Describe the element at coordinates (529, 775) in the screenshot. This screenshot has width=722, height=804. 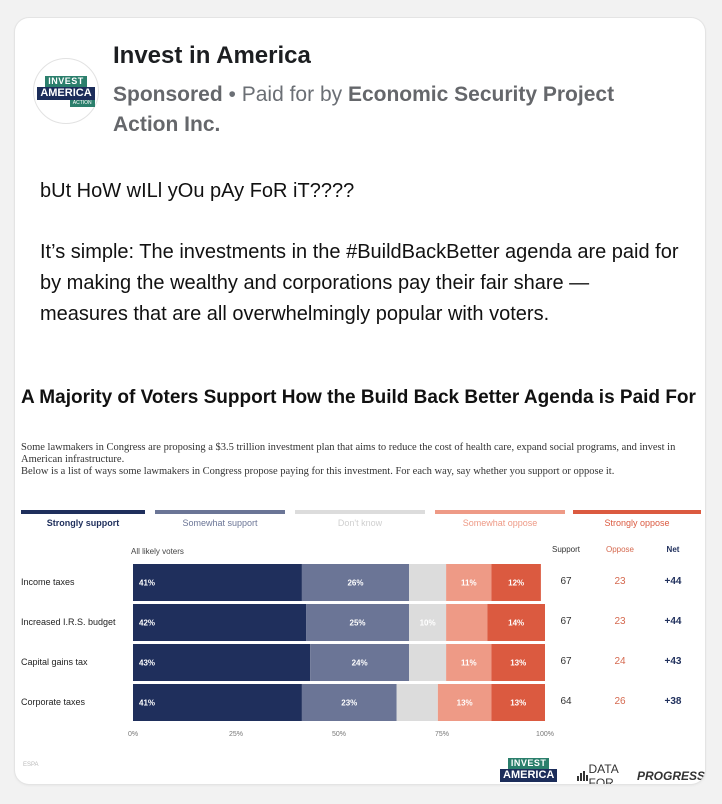
I see `footer-logo-mid: AMERICA` at that location.